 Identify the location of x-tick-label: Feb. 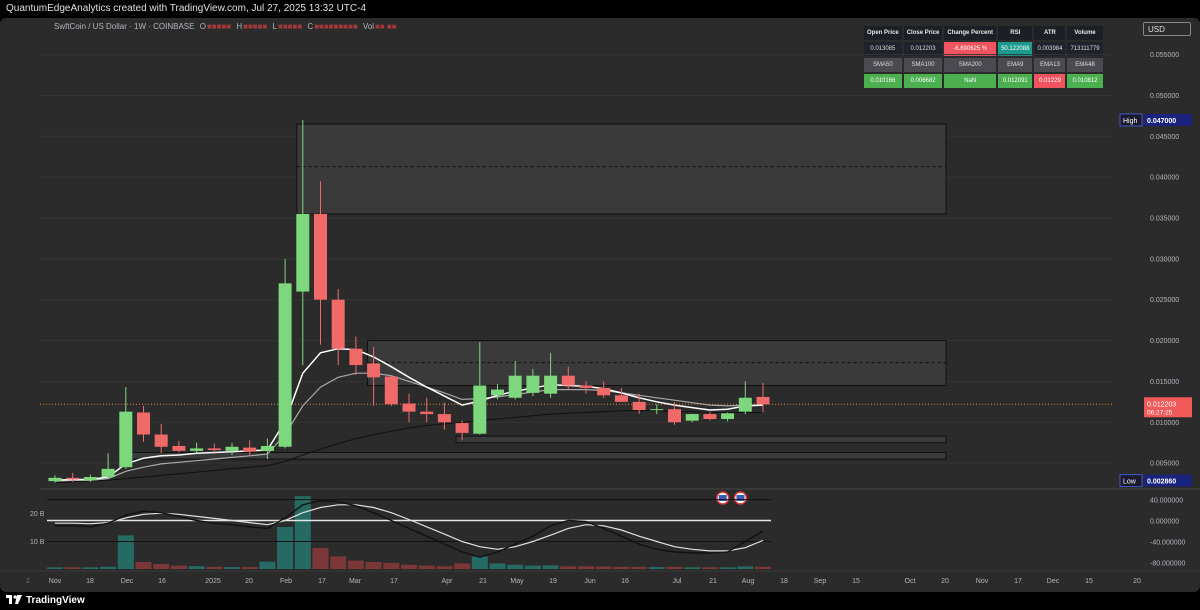
(286, 581).